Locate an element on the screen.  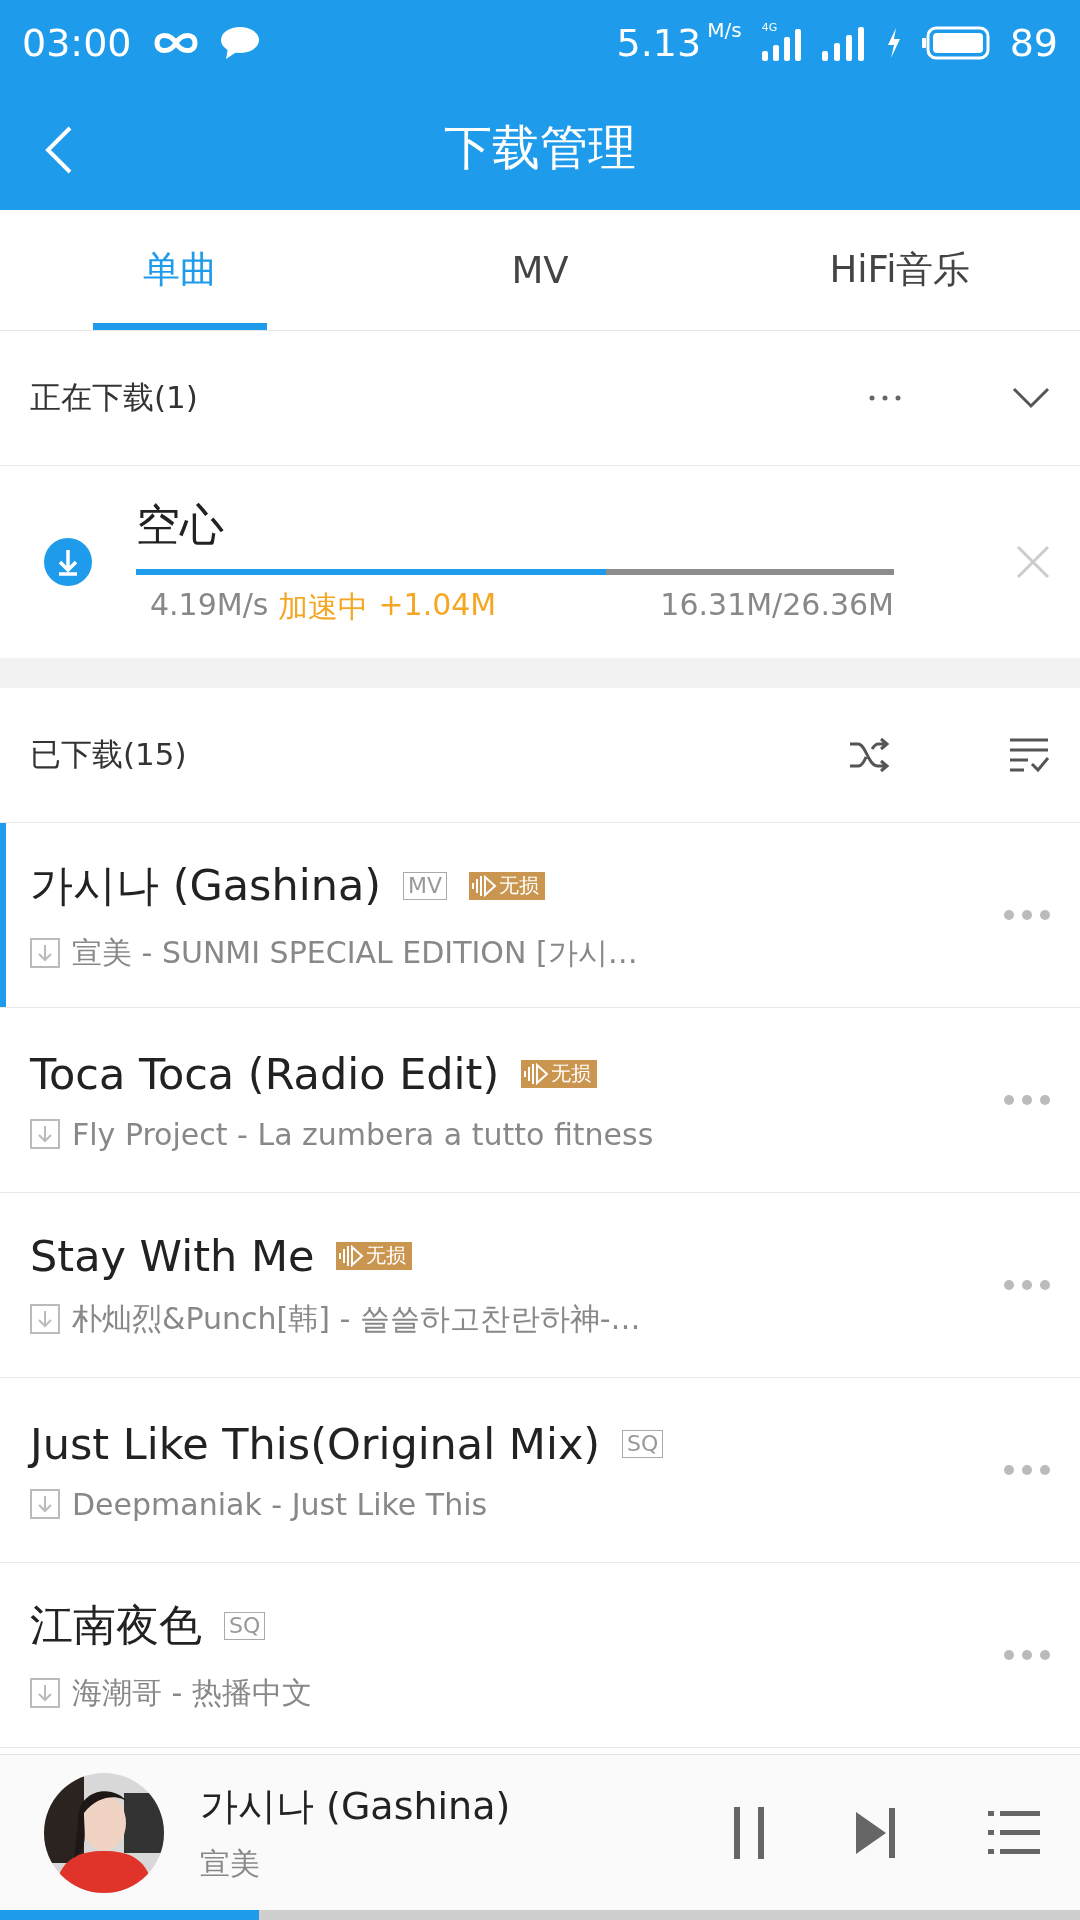
boost-label: 加速中 is located at coordinates (323, 607).